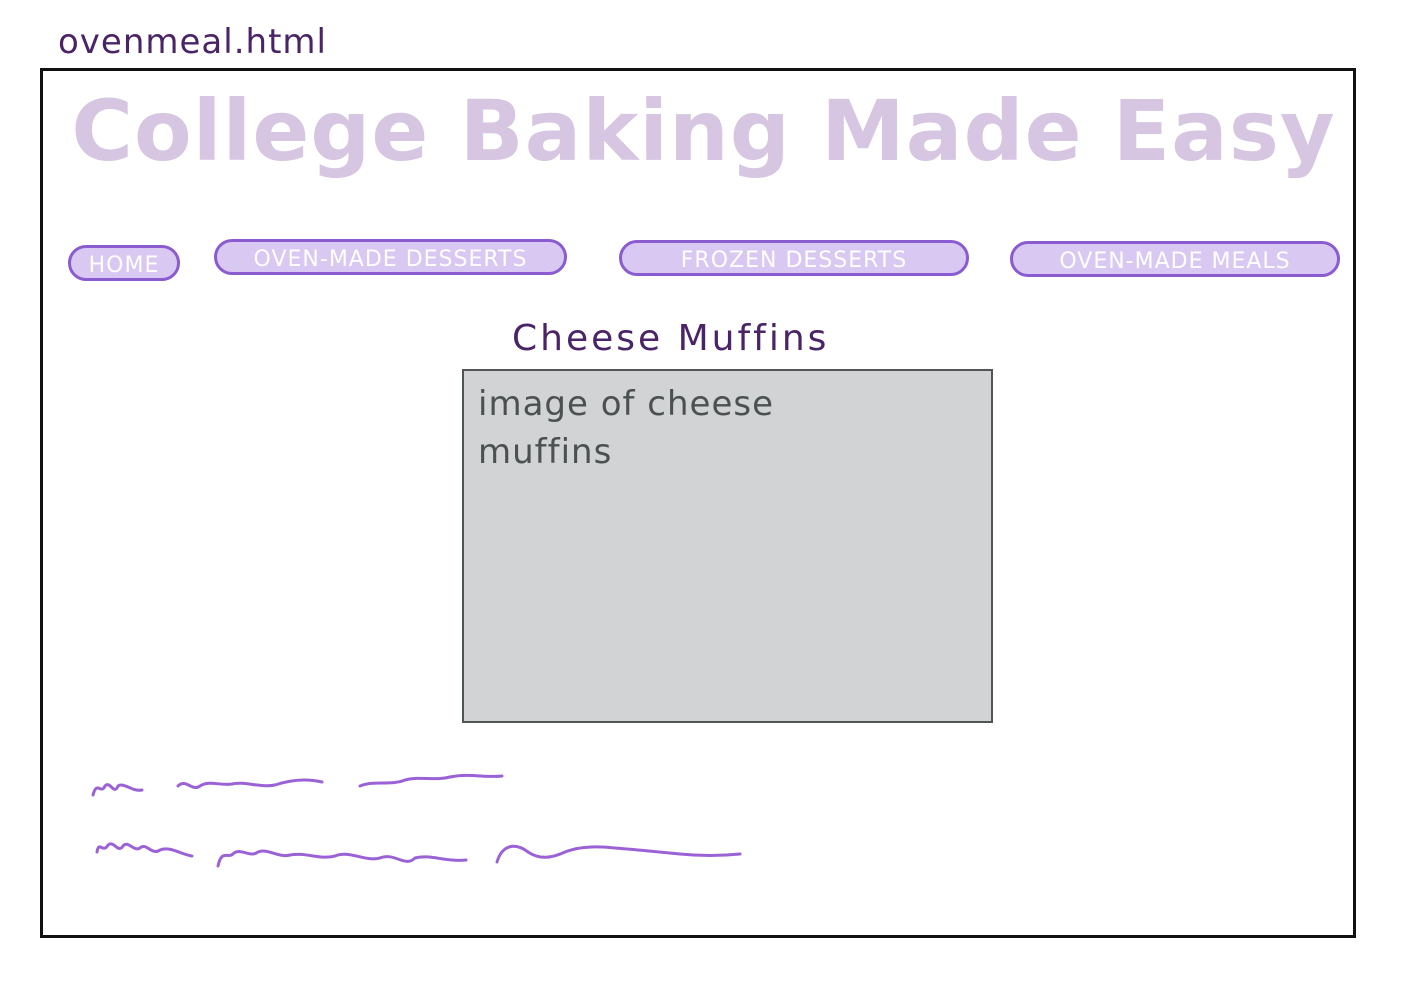  I want to click on image-placeholder-text: image of cheese muffins, so click(626, 428).